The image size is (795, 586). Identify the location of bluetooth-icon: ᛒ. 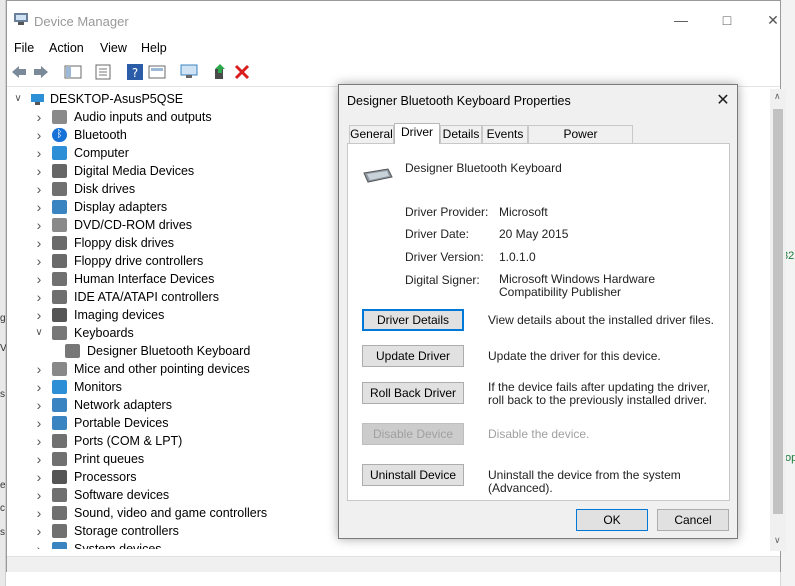
(59, 135).